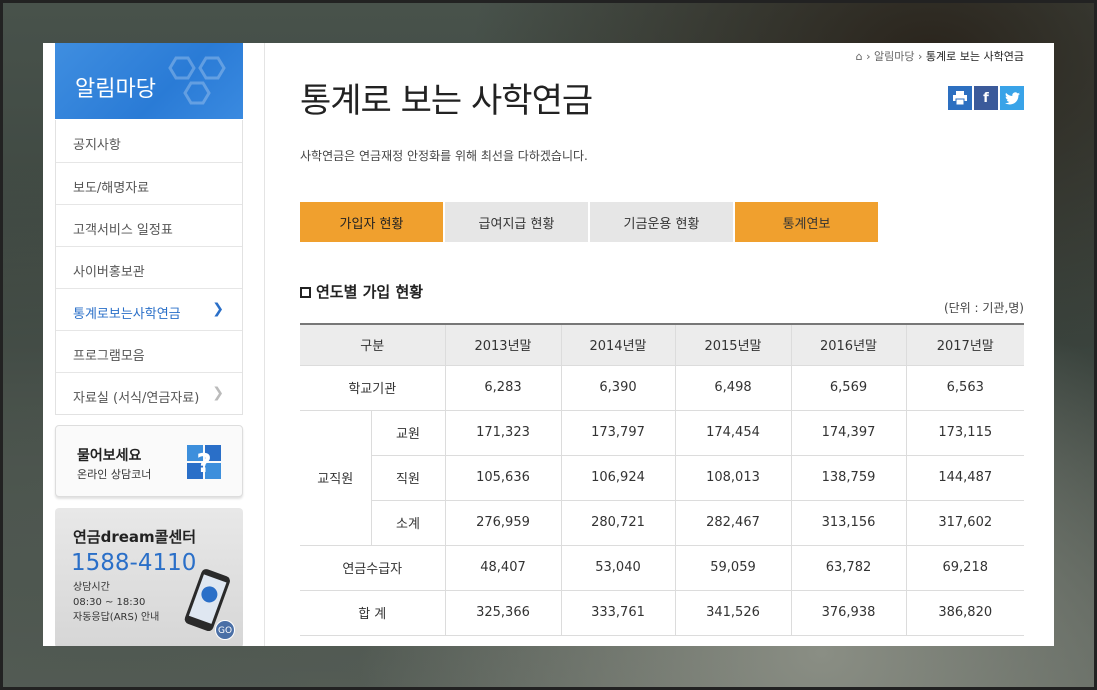 This screenshot has height=690, width=1097. I want to click on table-cell: 106,924, so click(617, 478).